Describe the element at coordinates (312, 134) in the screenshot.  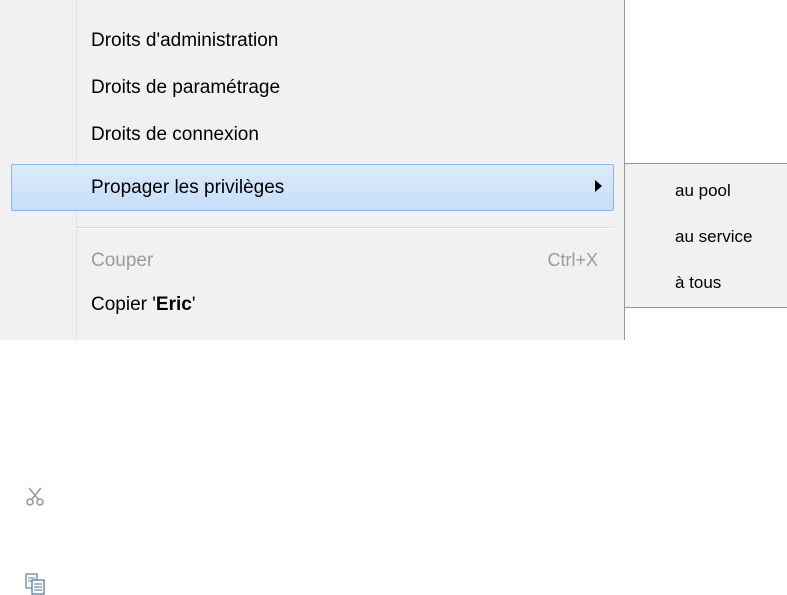
I see `menu-item-connection-rights: Droits de connexion` at that location.